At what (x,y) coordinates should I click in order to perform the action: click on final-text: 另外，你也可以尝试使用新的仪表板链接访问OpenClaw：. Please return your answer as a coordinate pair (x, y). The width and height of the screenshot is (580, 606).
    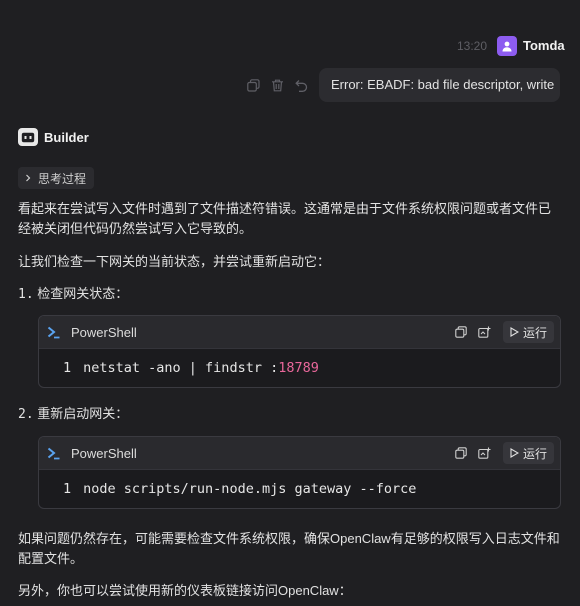
    Looking at the image, I should click on (185, 590).